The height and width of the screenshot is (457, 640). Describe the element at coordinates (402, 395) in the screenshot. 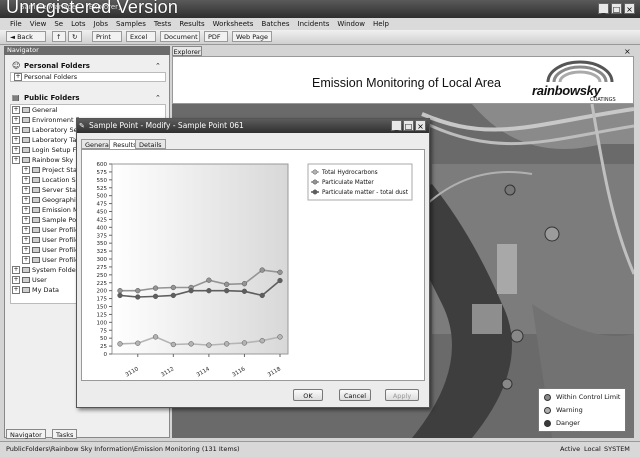

I see `apply-button: Apply` at that location.